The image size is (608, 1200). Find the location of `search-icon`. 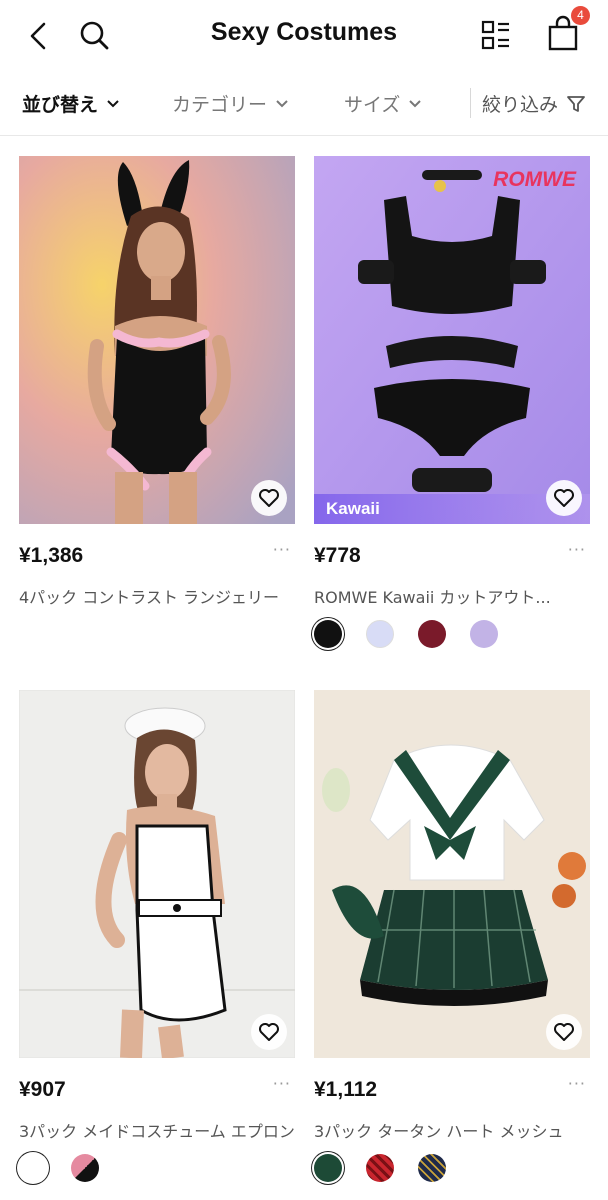

search-icon is located at coordinates (94, 35).